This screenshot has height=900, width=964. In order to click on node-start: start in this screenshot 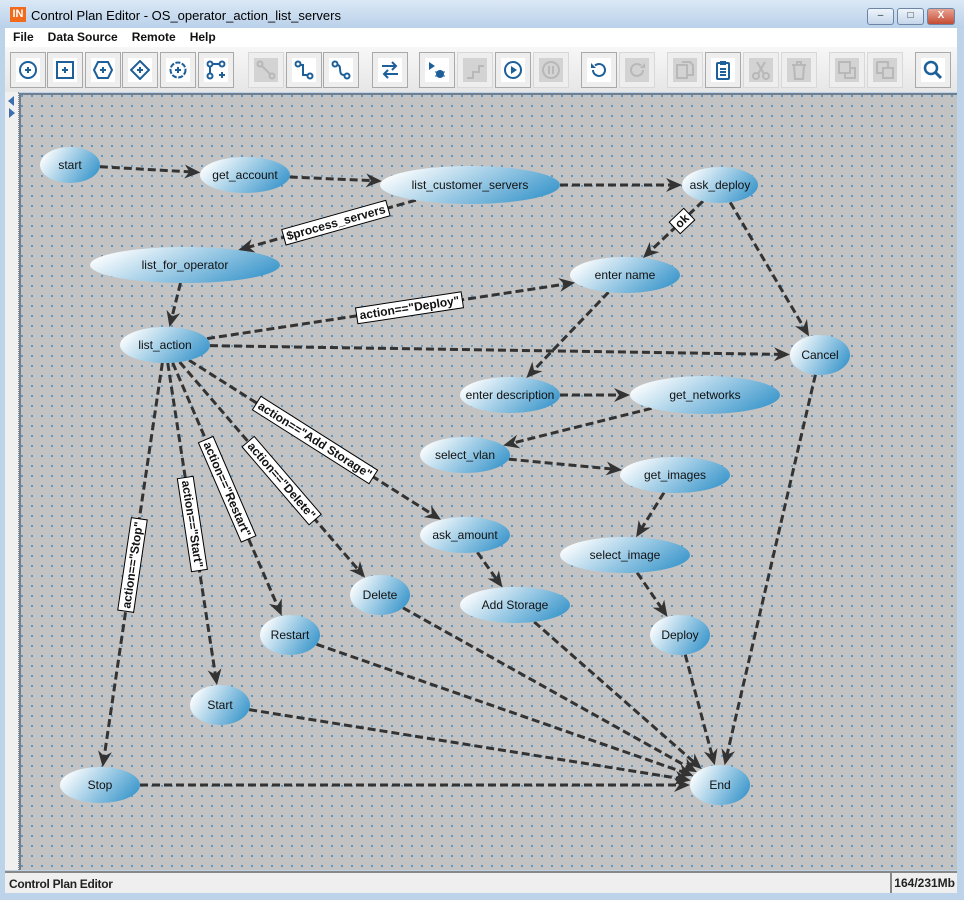, I will do `click(70, 165)`.